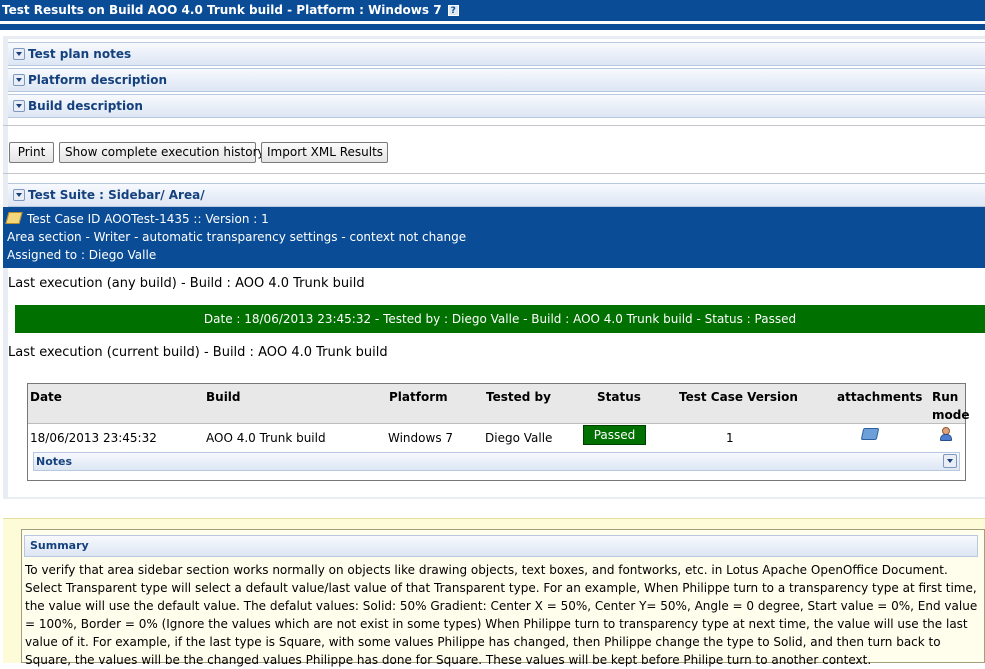 The width and height of the screenshot is (985, 669). Describe the element at coordinates (223, 397) in the screenshot. I see `column-header-build: Build` at that location.